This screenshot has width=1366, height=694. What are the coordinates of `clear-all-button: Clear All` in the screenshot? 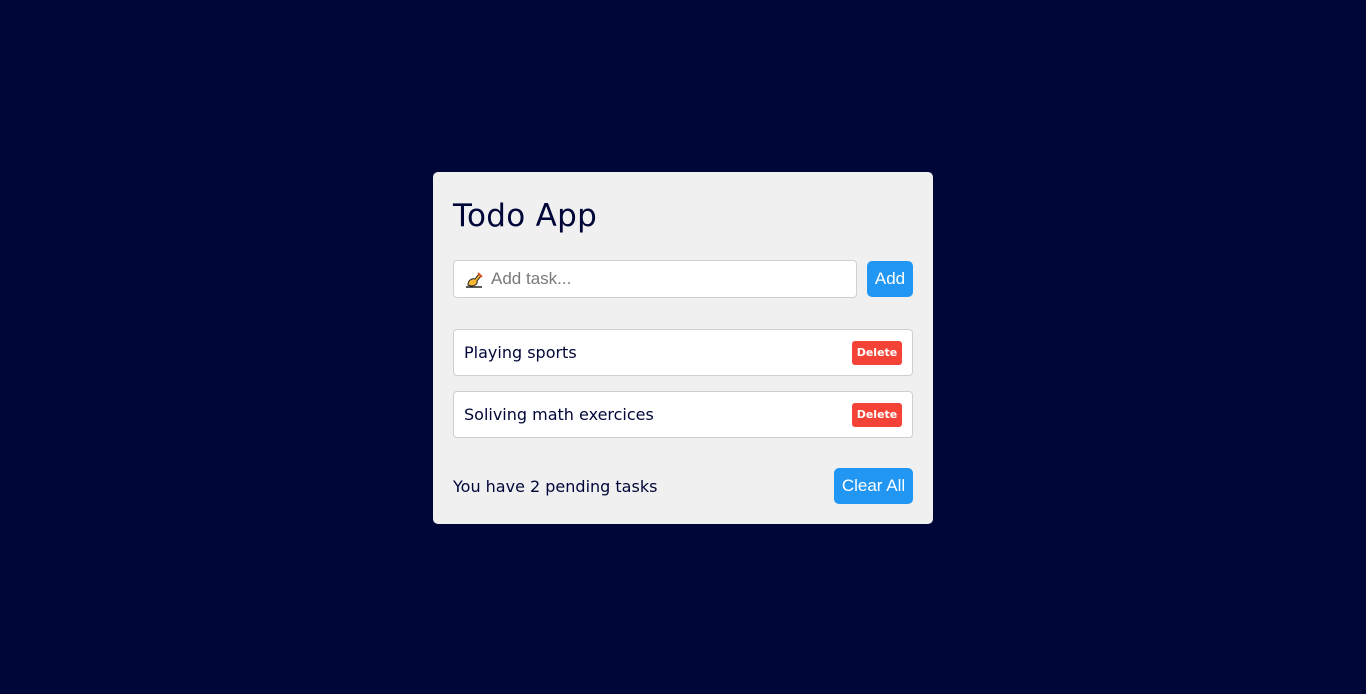 It's located at (873, 486).